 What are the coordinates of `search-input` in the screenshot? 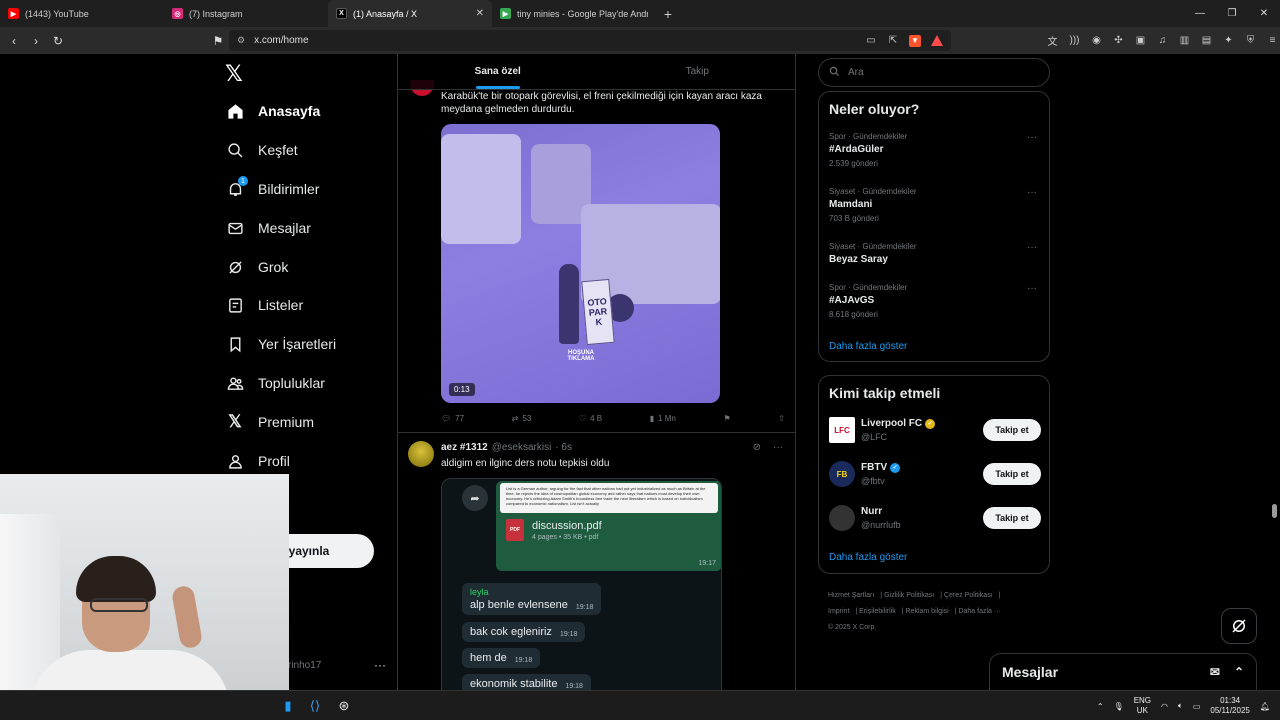 It's located at (938, 72).